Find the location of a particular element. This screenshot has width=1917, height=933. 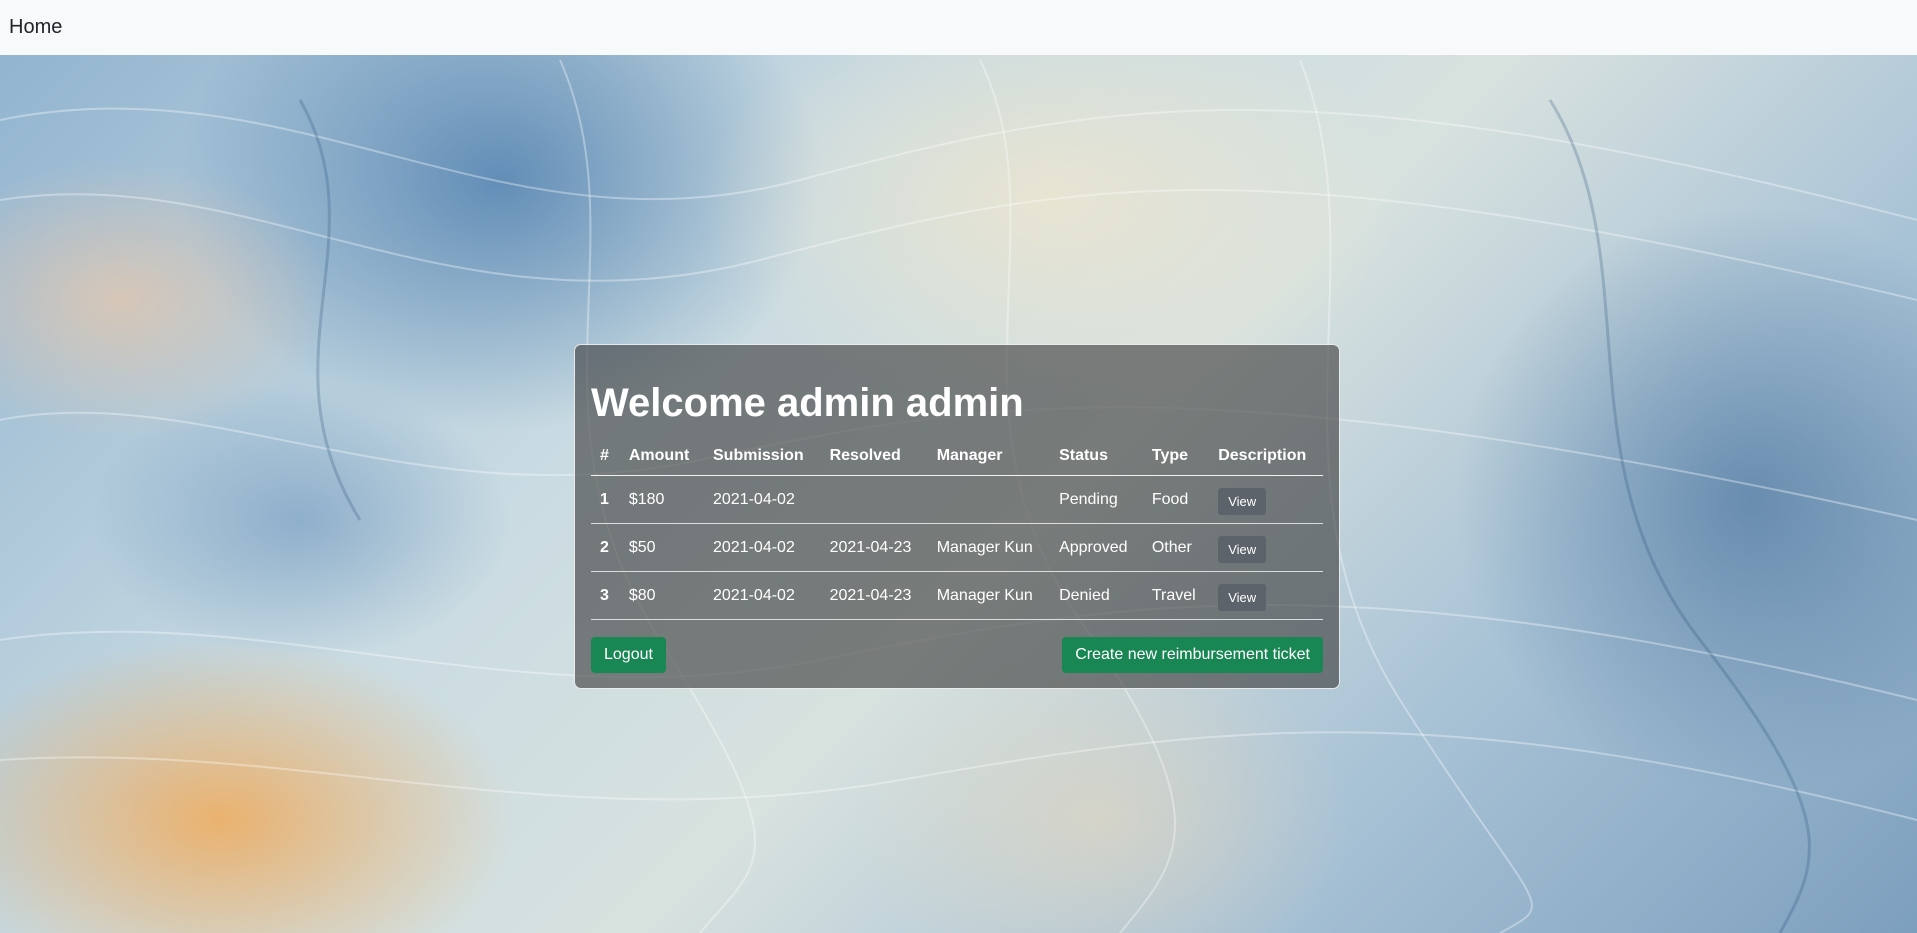

column-header-type: Type is located at coordinates (1176, 456).